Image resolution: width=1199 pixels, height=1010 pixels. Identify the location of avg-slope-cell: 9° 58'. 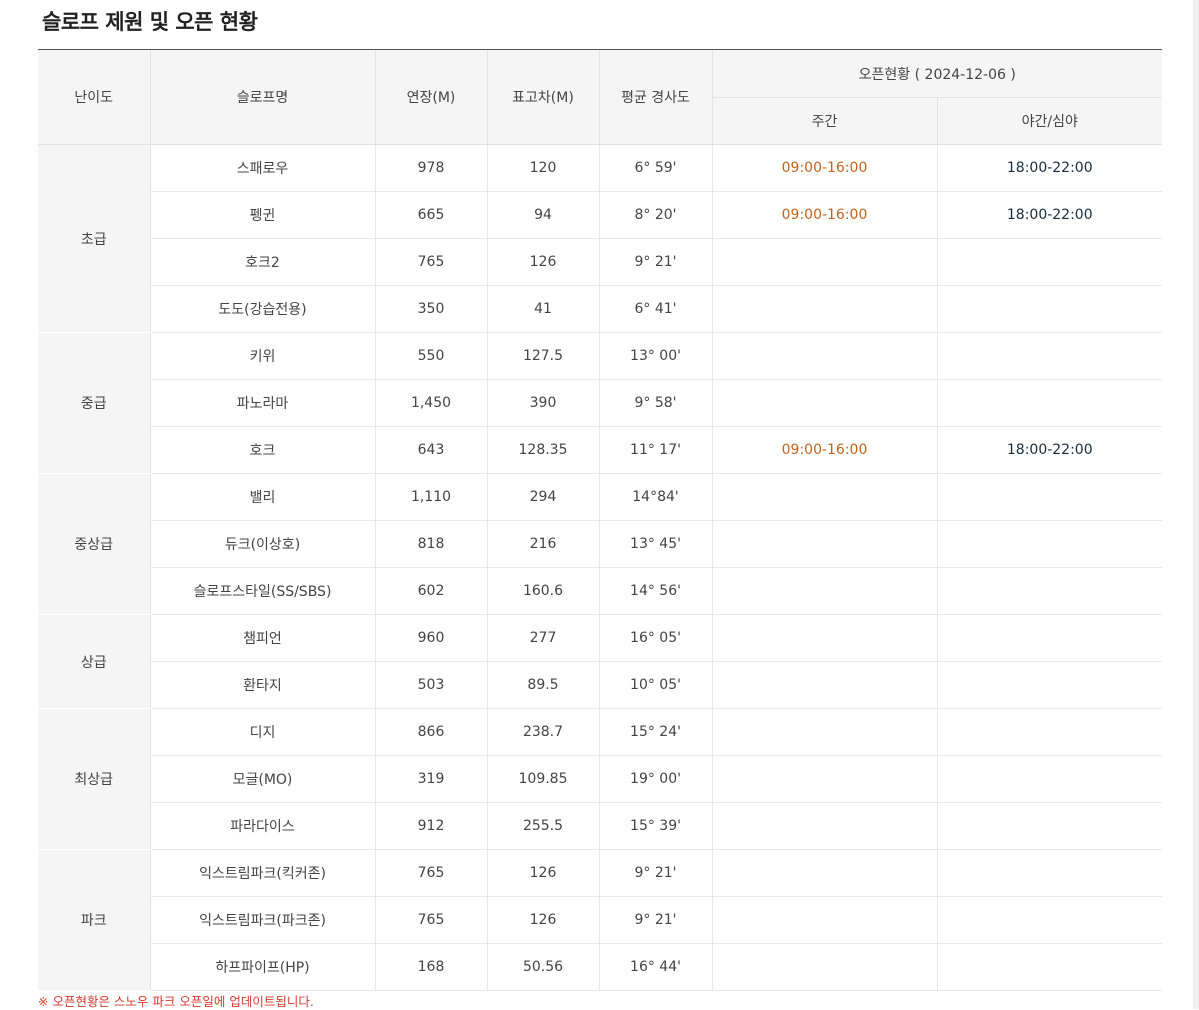
(656, 403).